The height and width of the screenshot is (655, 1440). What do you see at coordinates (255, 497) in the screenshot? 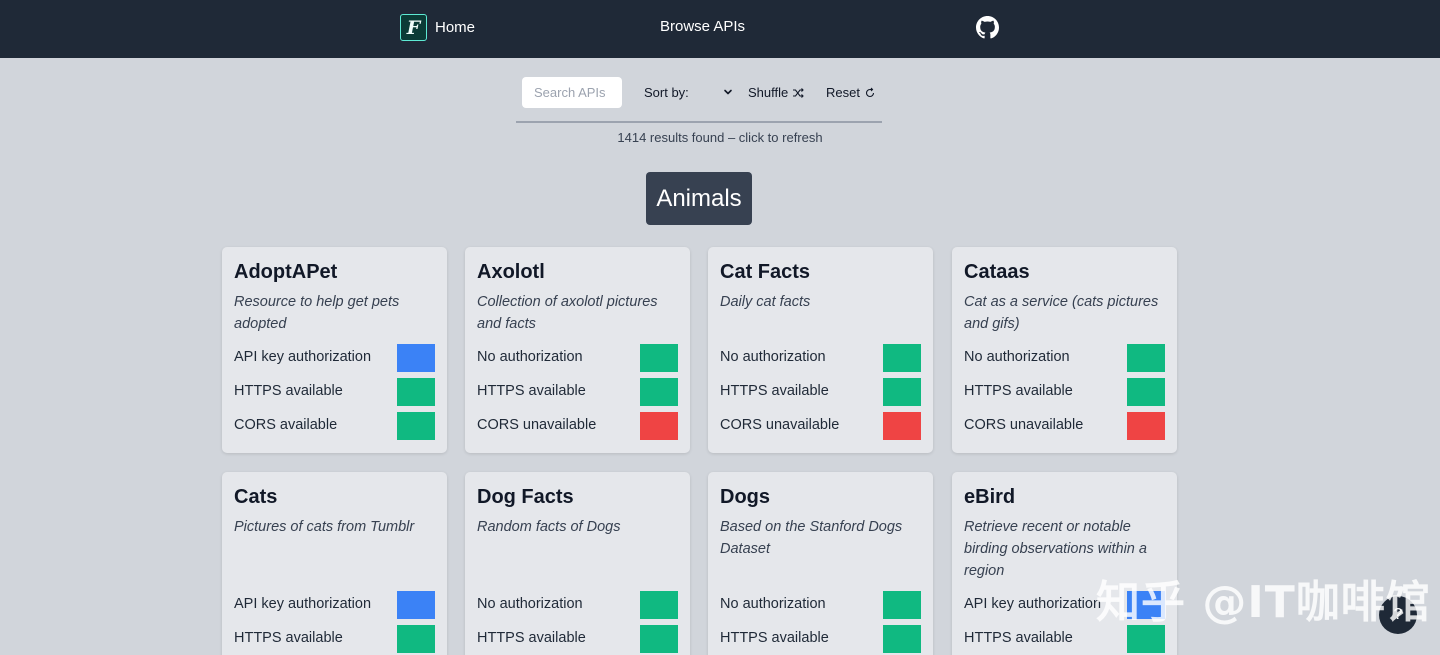
I see `api-name: Cats` at bounding box center [255, 497].